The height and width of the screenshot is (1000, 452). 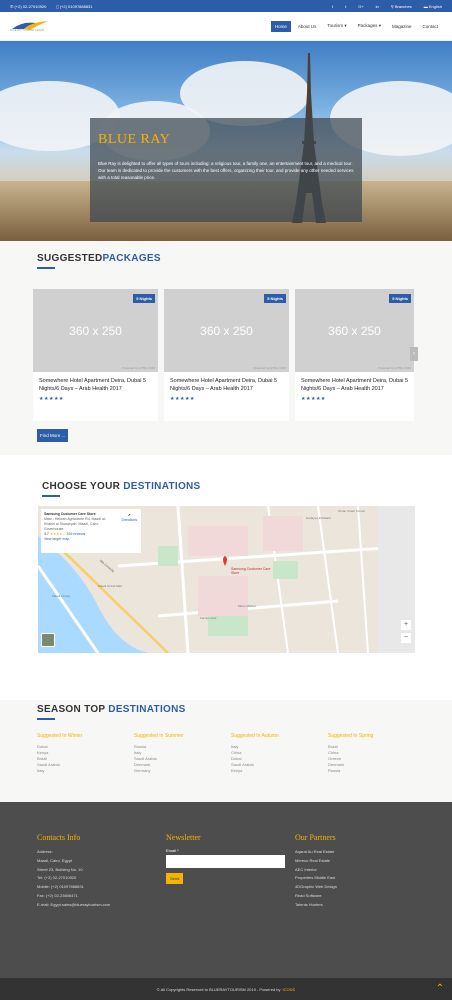 What do you see at coordinates (307, 26) in the screenshot?
I see `nav-about: About Us` at bounding box center [307, 26].